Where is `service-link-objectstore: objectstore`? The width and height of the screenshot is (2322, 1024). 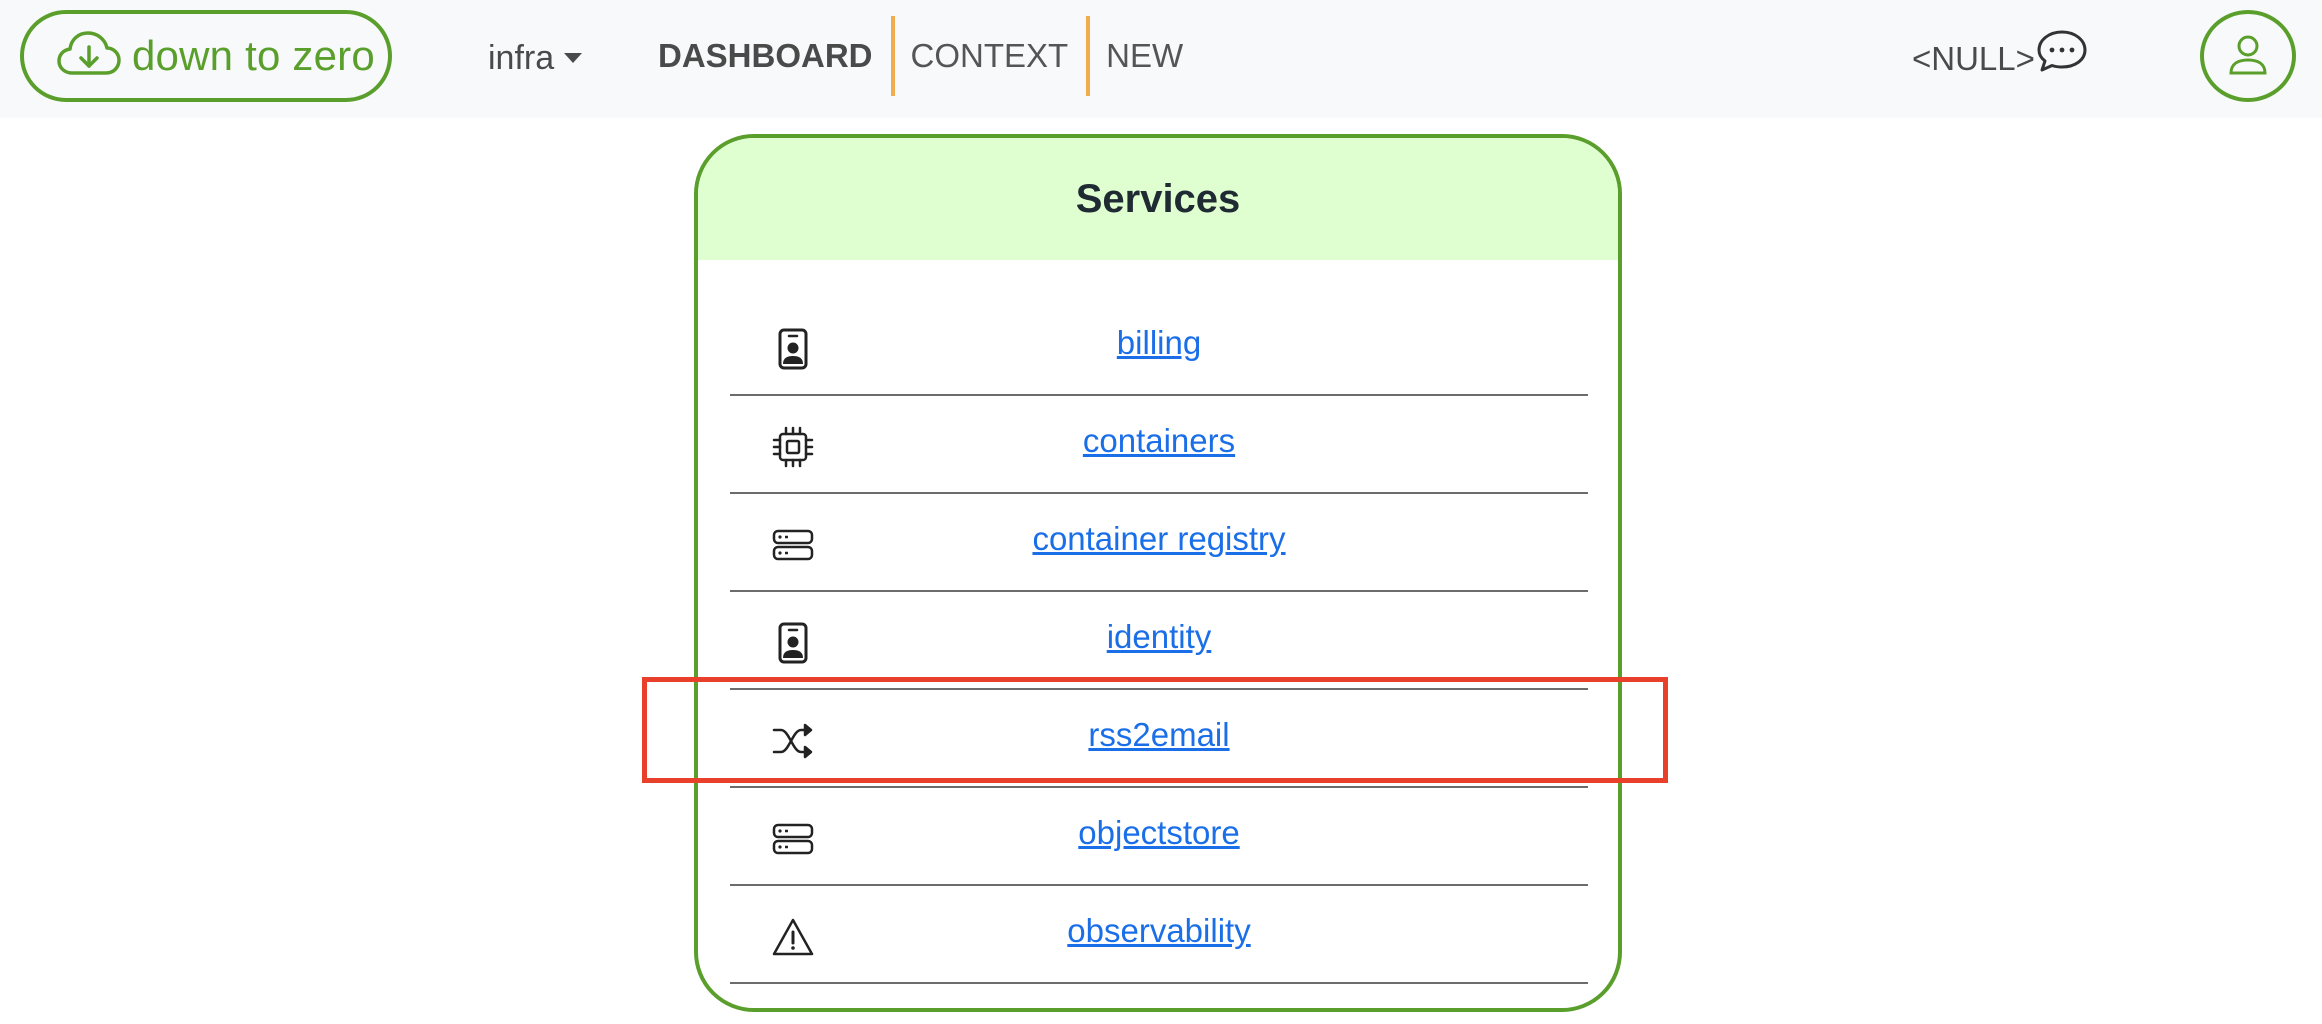 service-link-objectstore: objectstore is located at coordinates (1159, 833).